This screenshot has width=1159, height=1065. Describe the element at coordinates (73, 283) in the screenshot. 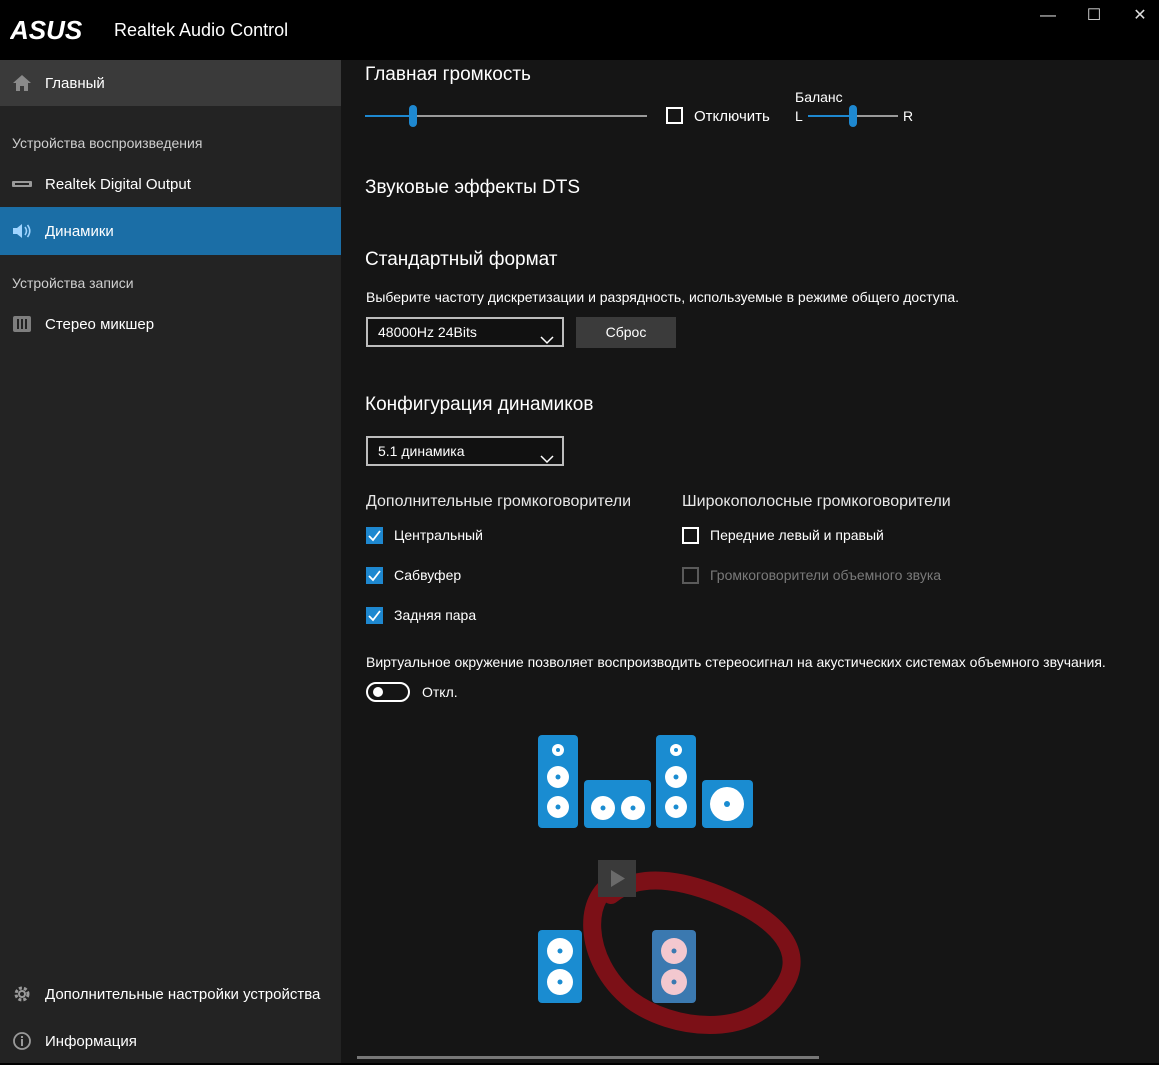

I see `recording-section-label: Устройства записи` at that location.